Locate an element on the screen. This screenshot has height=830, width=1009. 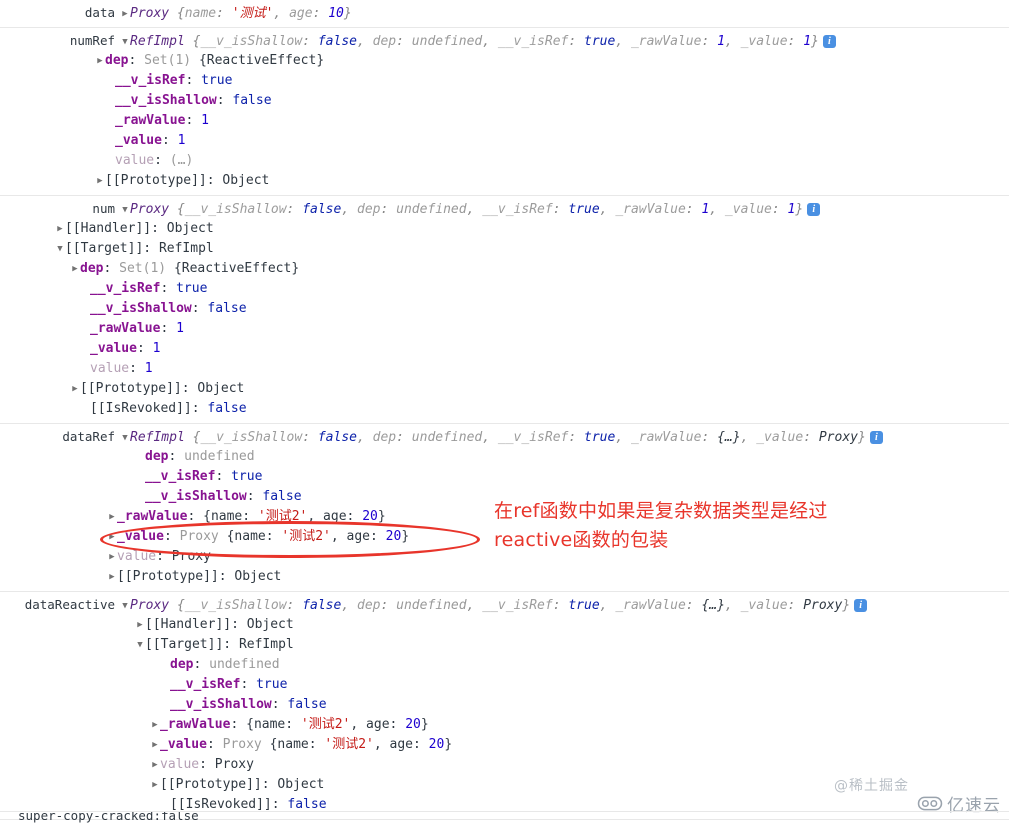
property-value: (…) is located at coordinates (181, 160).